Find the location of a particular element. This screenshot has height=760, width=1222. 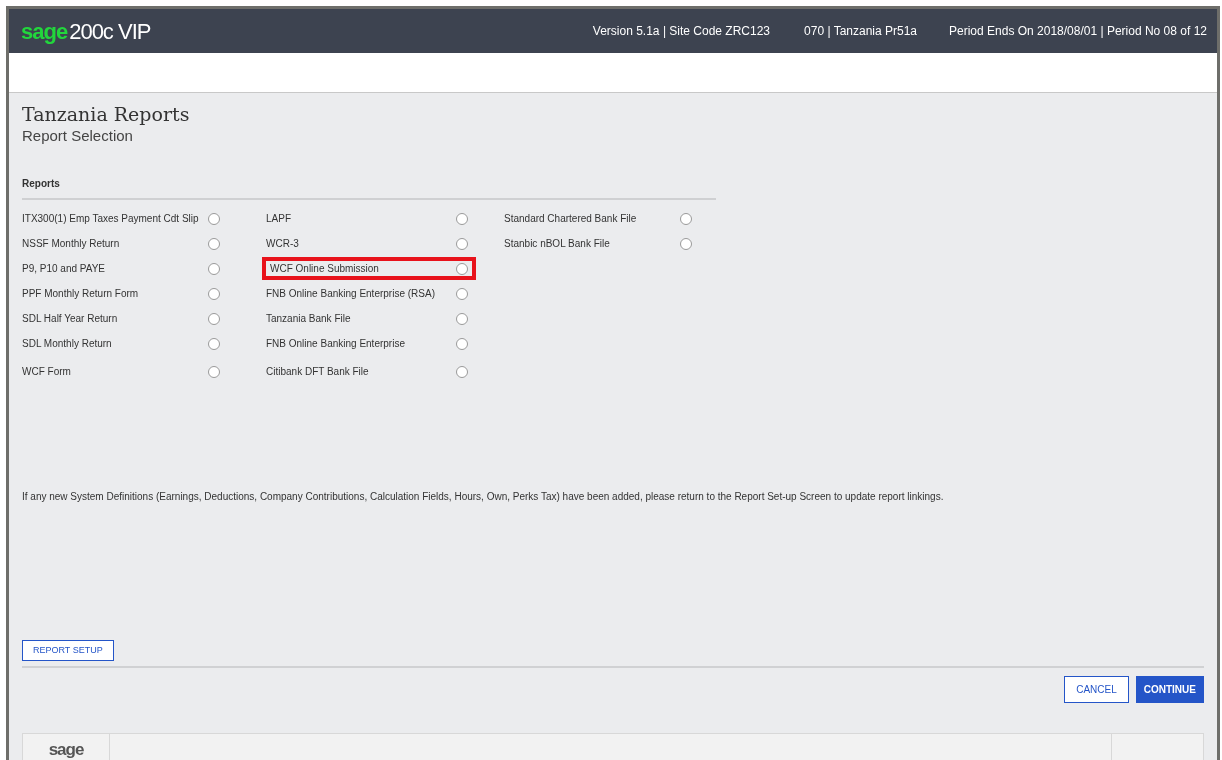

report-label: SDL Monthly Return is located at coordinates (67, 344).